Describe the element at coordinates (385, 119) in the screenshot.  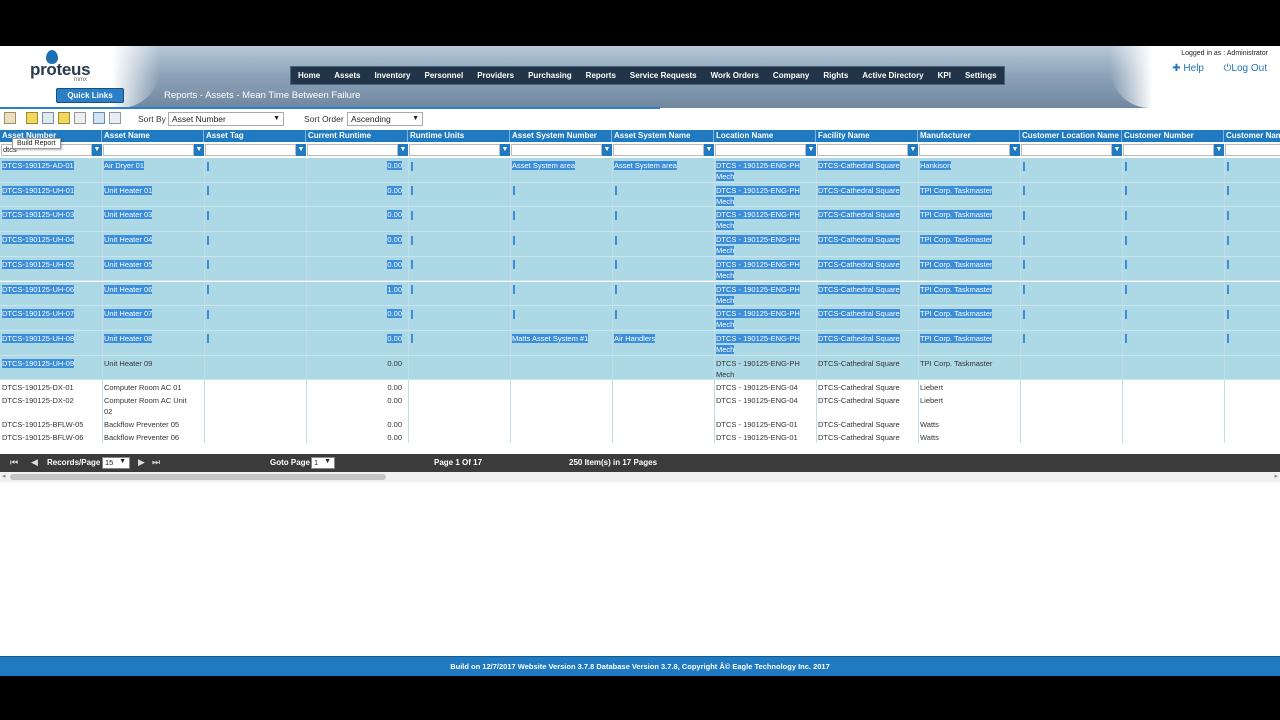
I see `sort-order-select: Ascending ▼` at that location.